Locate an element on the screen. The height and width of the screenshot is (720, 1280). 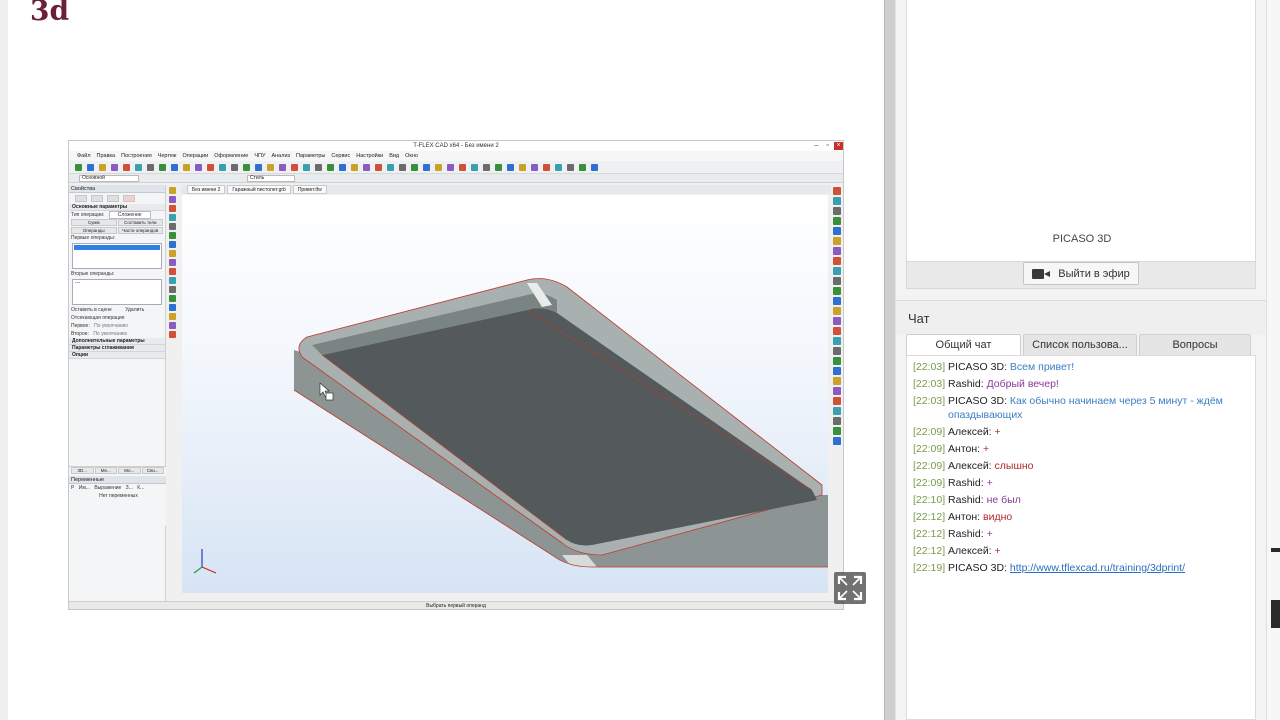
preview-icon is located at coordinates (113, 198).